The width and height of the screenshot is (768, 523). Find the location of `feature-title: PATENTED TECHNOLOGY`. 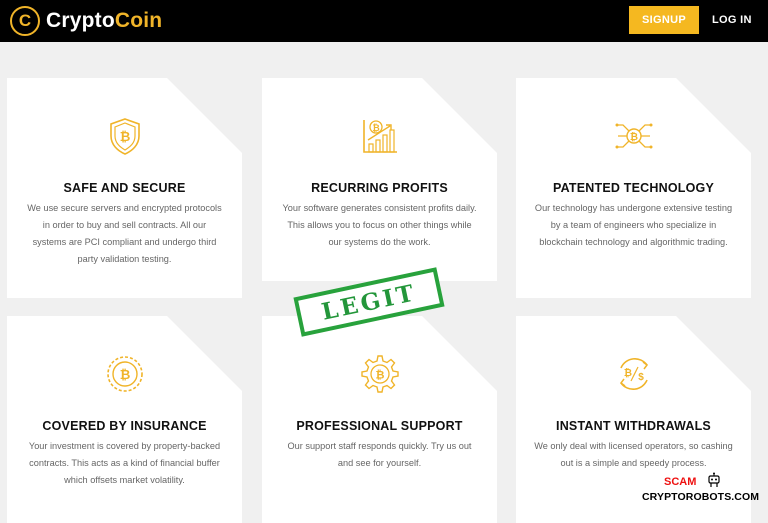

feature-title: PATENTED TECHNOLOGY is located at coordinates (633, 188).